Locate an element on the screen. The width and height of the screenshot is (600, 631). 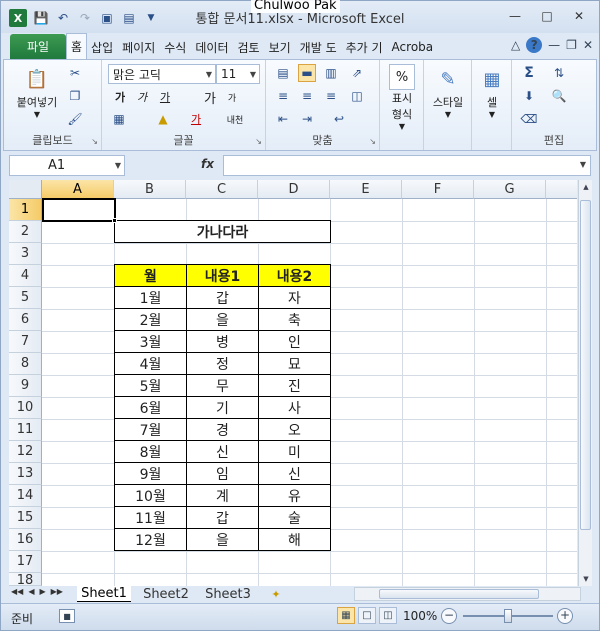
prev-sheet-icon: ◀ is located at coordinates (31, 591).